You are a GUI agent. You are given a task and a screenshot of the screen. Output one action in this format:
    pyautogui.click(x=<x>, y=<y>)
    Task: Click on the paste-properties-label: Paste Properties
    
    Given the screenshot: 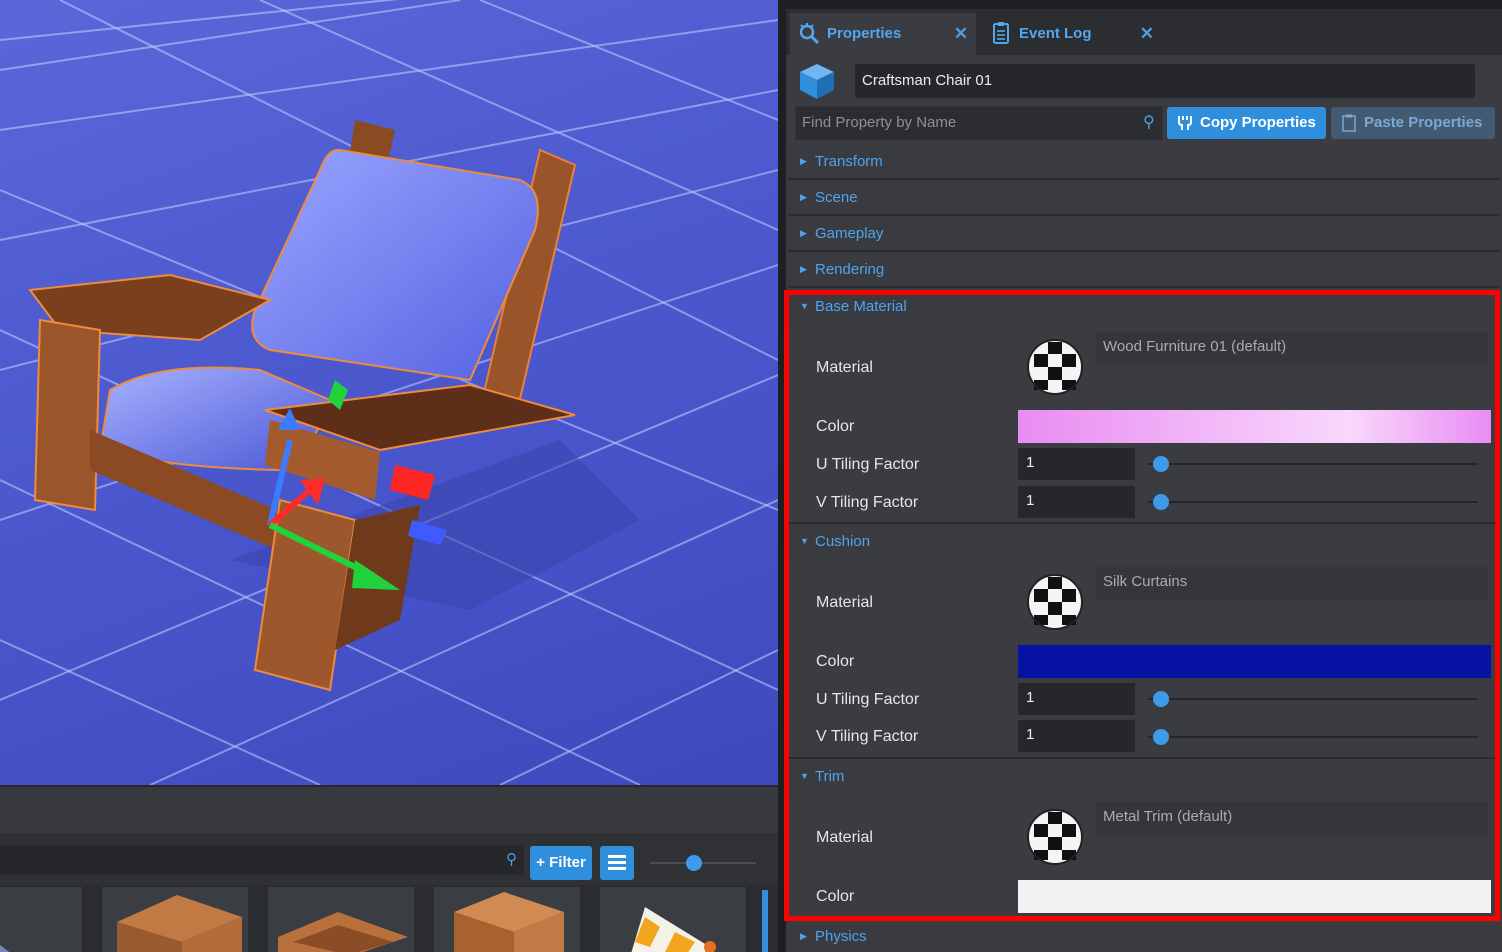 What is the action you would take?
    pyautogui.click(x=1423, y=122)
    